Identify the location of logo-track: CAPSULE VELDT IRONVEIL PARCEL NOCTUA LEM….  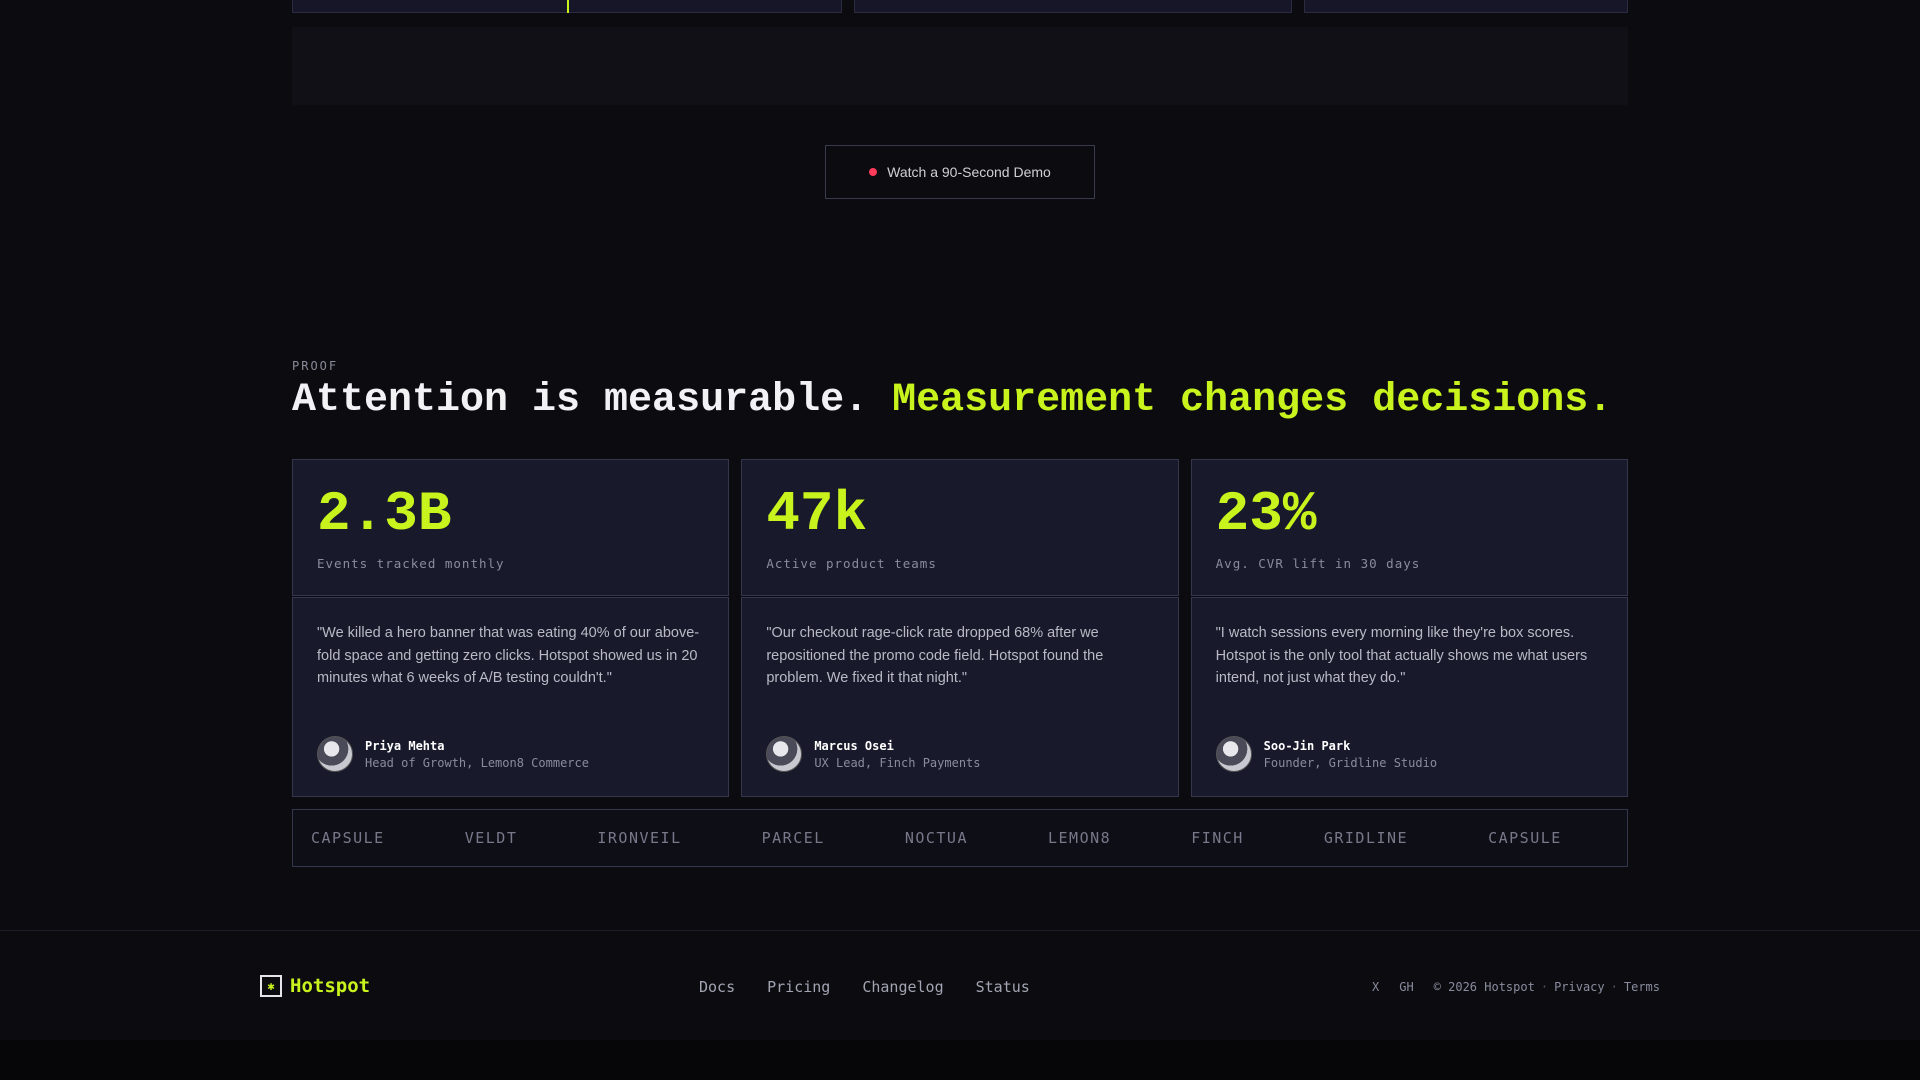
(960, 838).